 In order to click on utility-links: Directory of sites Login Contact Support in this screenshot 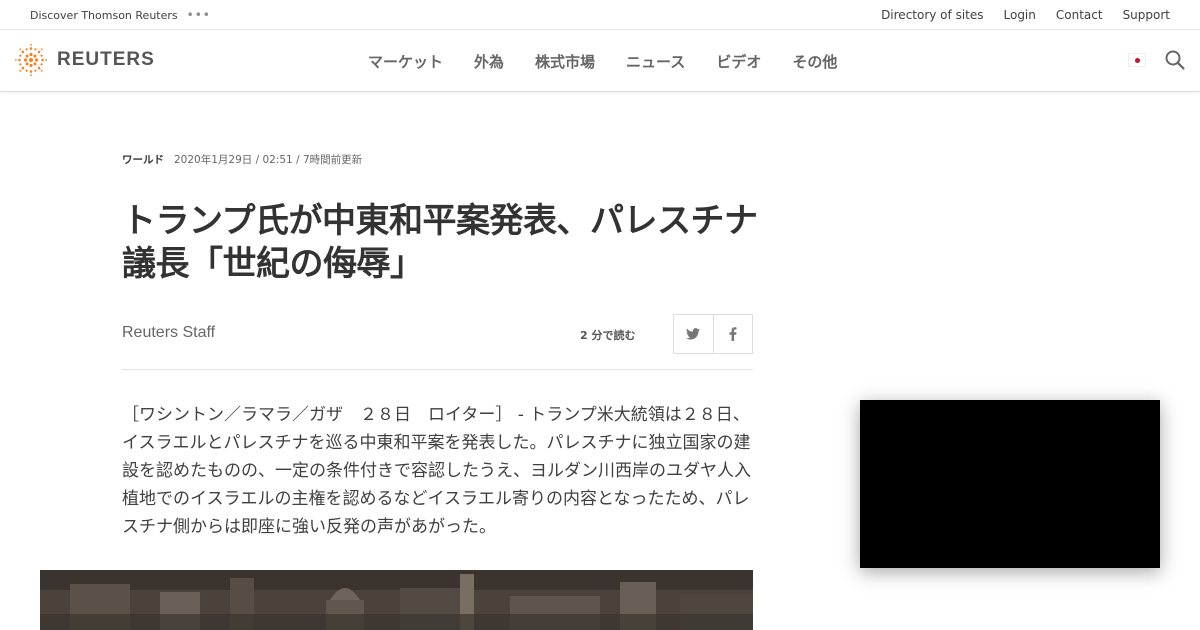, I will do `click(1015, 15)`.